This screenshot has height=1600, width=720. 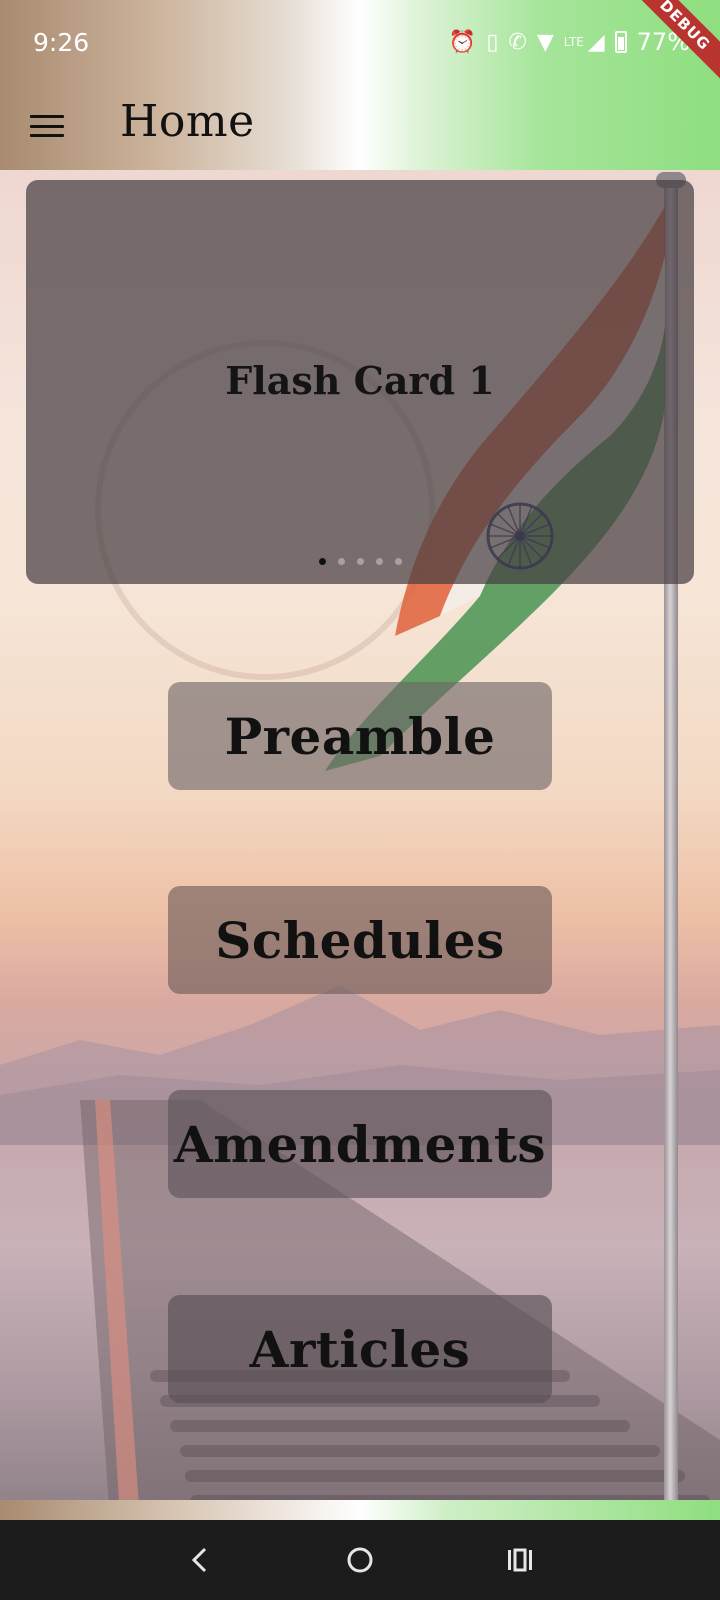 What do you see at coordinates (61, 42) in the screenshot?
I see `status-time: 9:26` at bounding box center [61, 42].